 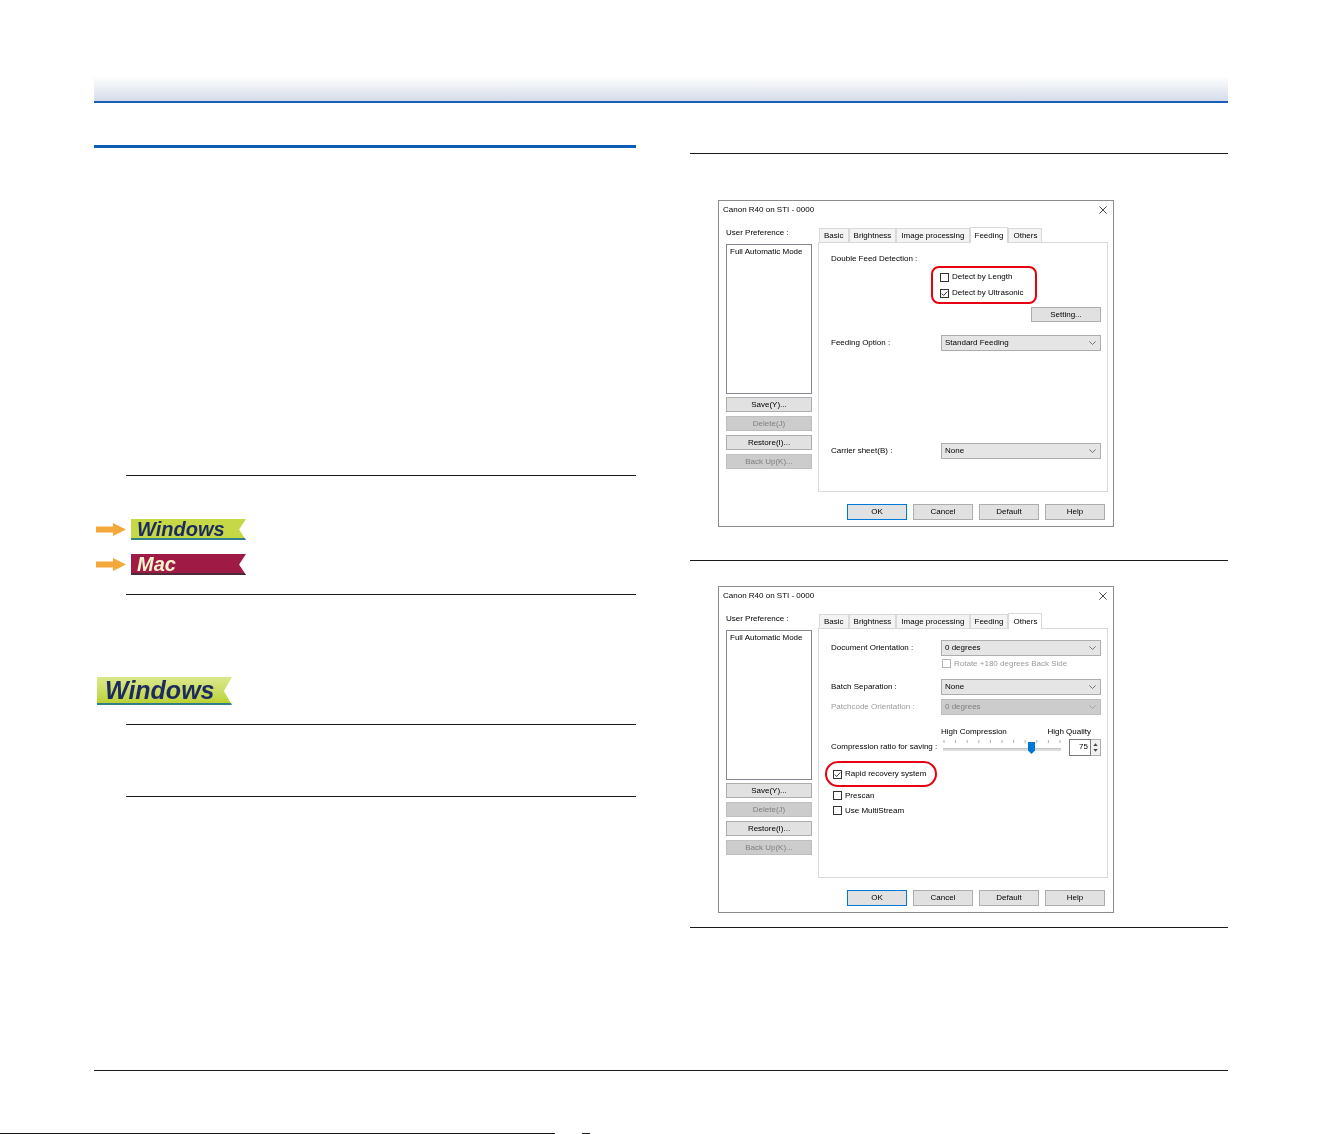 I want to click on slider-thumb, so click(x=1031, y=748).